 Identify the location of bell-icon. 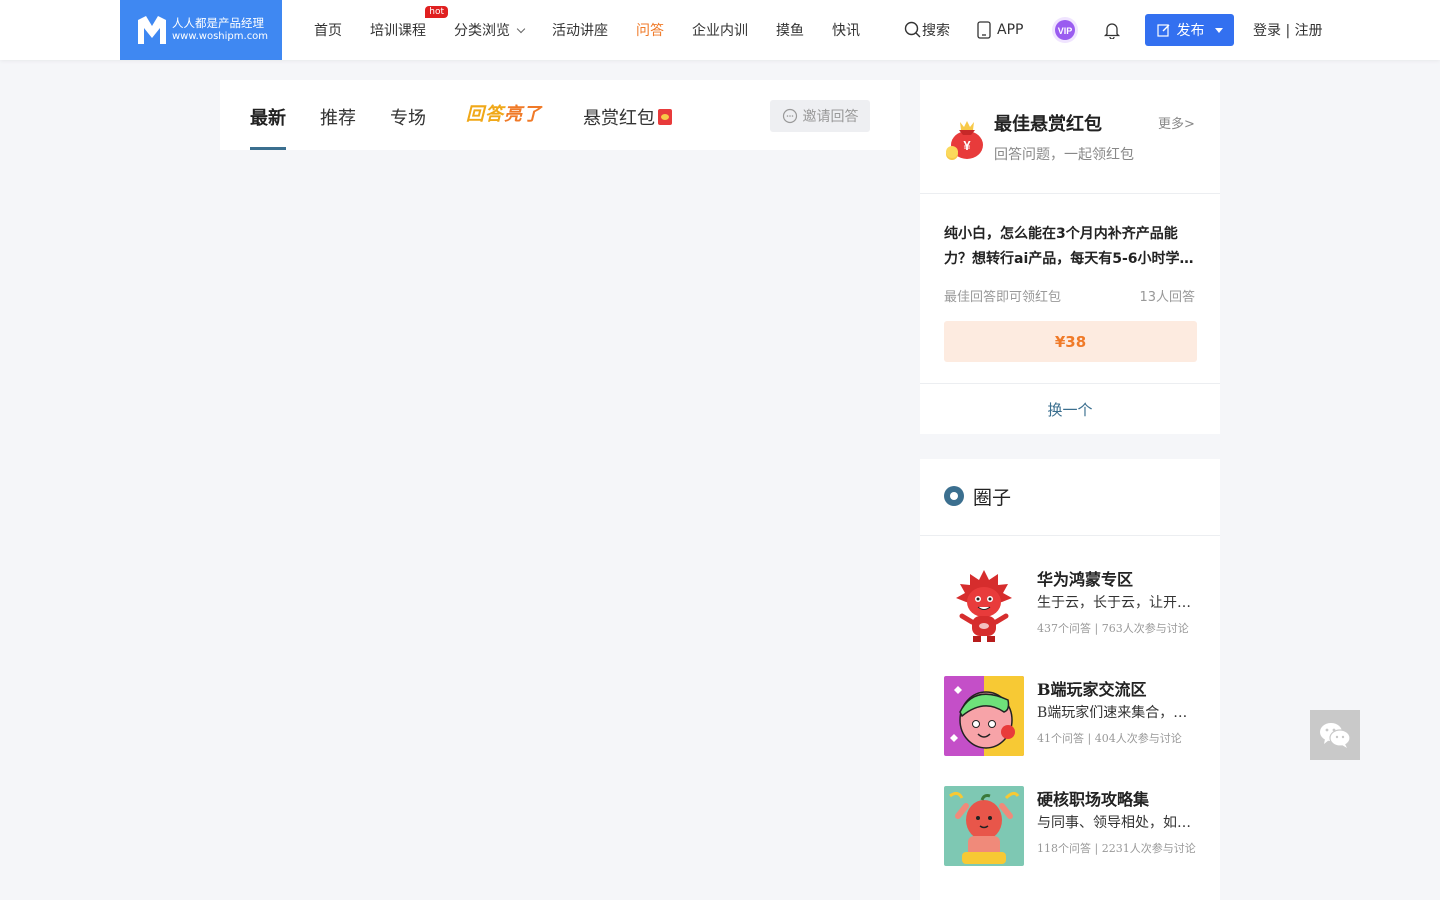
(1112, 31).